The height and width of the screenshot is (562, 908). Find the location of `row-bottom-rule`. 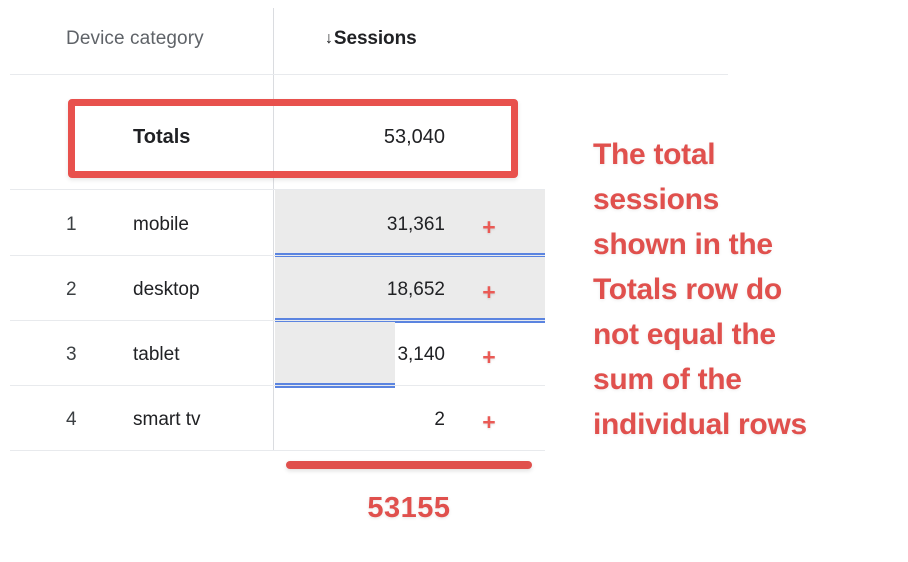

row-bottom-rule is located at coordinates (277, 450).